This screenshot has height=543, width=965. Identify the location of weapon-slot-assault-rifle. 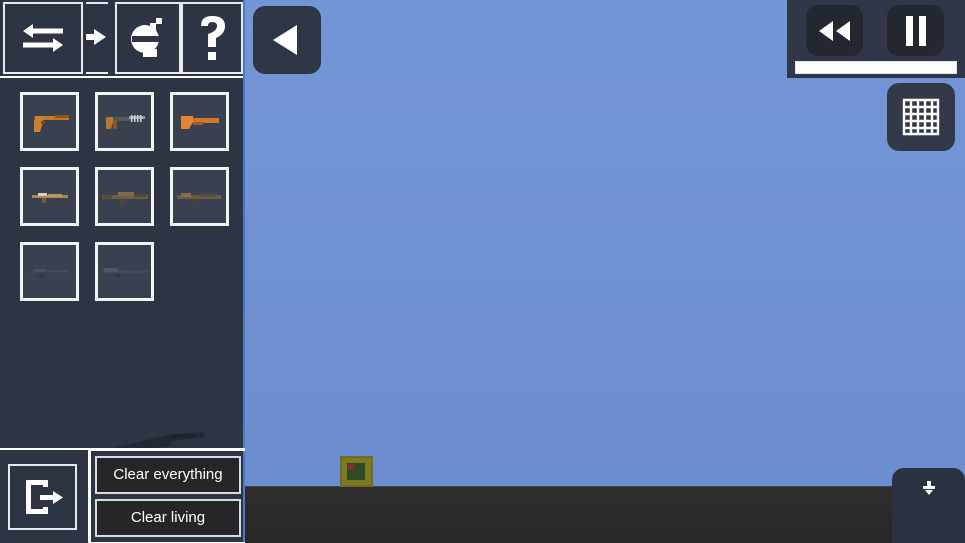
(124, 196).